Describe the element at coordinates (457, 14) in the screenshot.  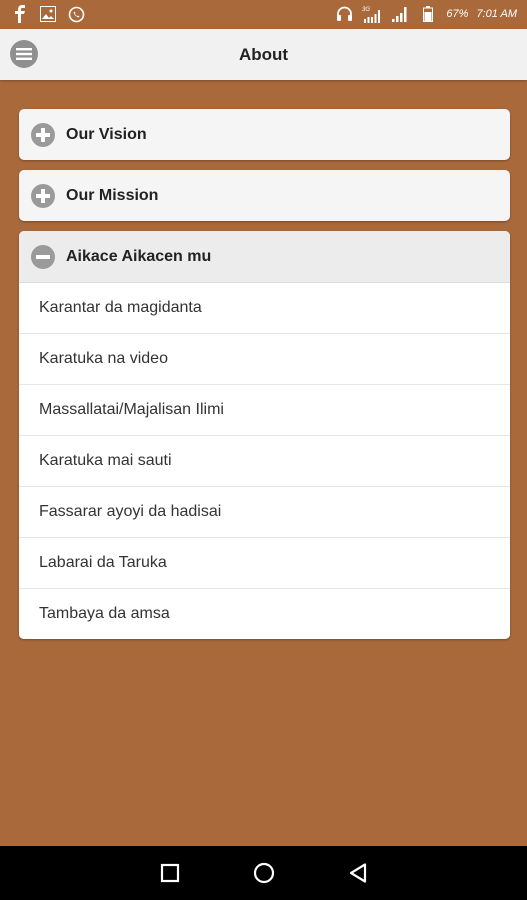
I see `battery-percentage: 67%` at that location.